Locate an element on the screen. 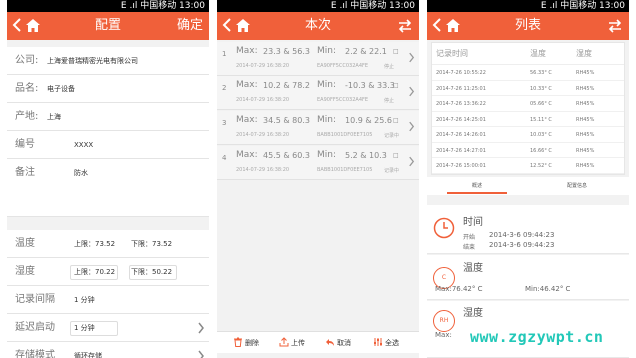 Image resolution: width=636 pixels, height=358 pixels. humid-limit-row: 湿度 上限：70.22 下限：50.22 is located at coordinates (108, 272).